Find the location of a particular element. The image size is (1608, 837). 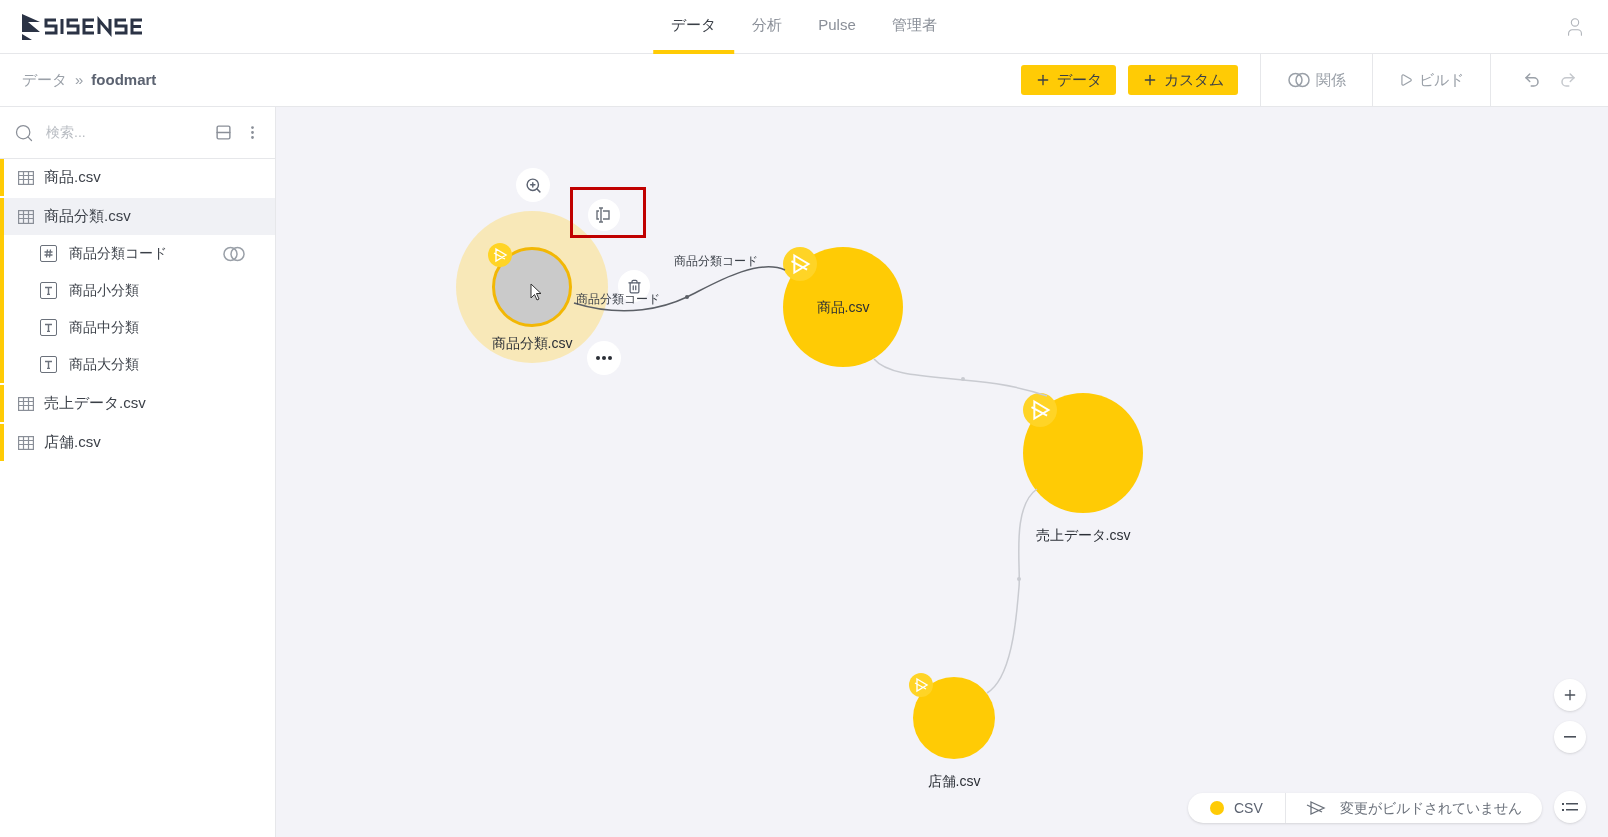

view-toggle-icon is located at coordinates (223, 132).